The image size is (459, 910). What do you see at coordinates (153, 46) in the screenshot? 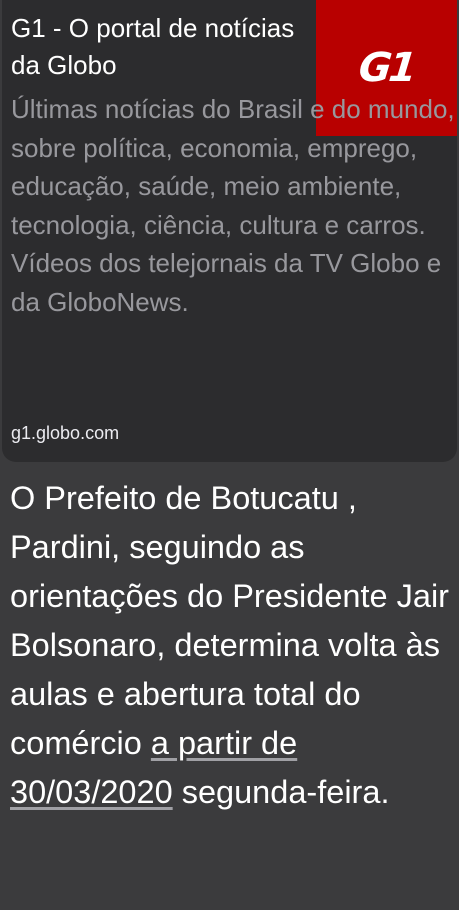
I see `link-preview-title: G1 - O portal de notícias da Globo` at bounding box center [153, 46].